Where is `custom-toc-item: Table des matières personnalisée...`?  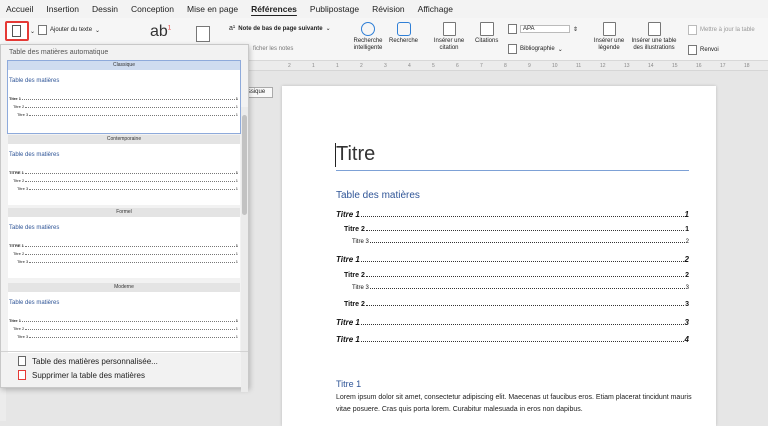 custom-toc-item: Table des matières personnalisée... is located at coordinates (88, 361).